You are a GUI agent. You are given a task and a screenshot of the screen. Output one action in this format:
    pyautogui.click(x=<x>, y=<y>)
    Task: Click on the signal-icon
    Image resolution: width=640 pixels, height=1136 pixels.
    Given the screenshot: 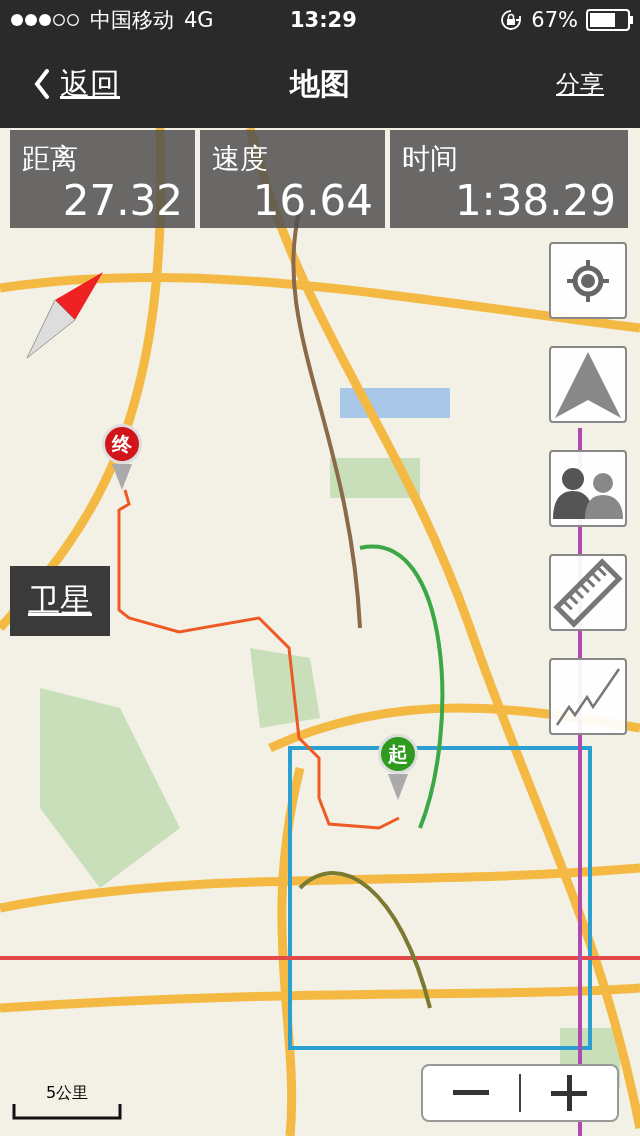 What is the action you would take?
    pyautogui.click(x=45, y=20)
    